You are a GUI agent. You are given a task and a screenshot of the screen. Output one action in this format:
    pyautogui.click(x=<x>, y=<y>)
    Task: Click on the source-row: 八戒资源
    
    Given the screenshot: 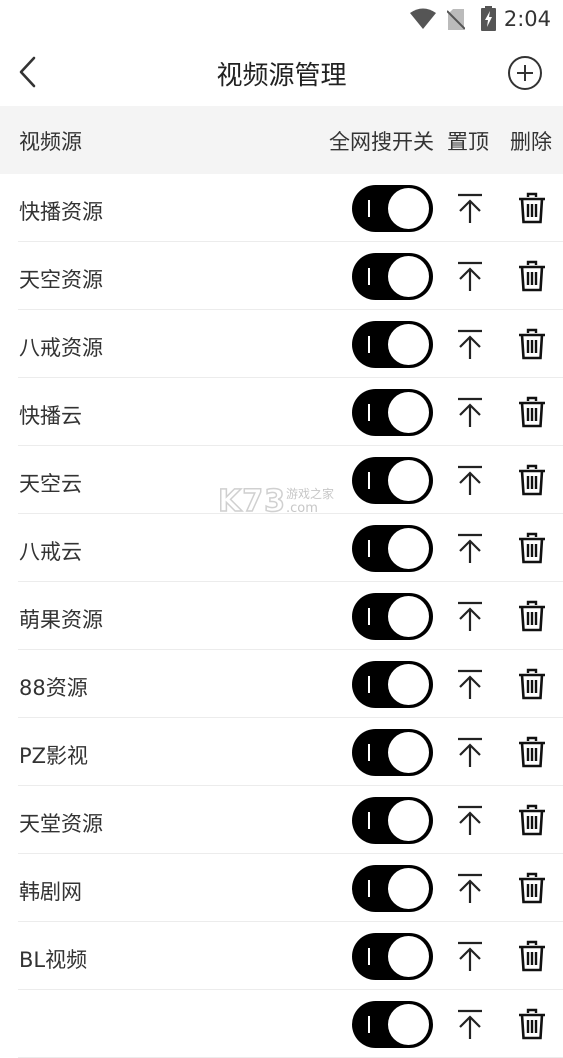 What is the action you would take?
    pyautogui.click(x=281, y=344)
    